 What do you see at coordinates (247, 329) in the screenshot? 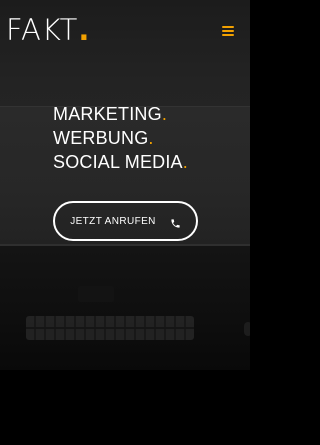
I see `mouse-image` at bounding box center [247, 329].